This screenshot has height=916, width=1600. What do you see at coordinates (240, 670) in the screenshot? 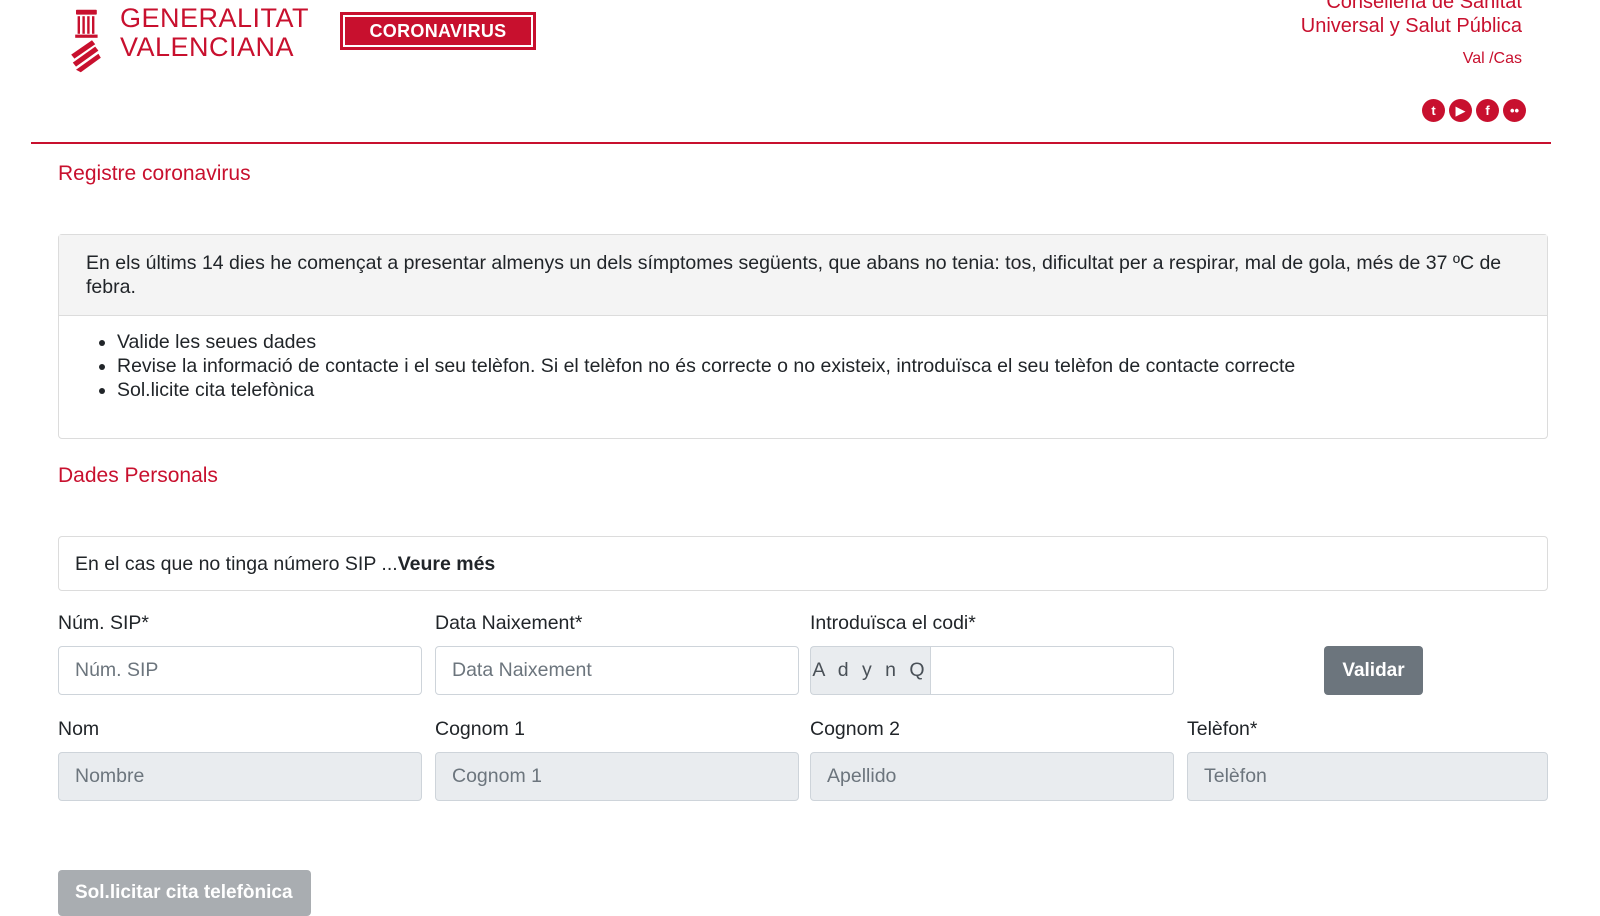
I see `sip-input` at bounding box center [240, 670].